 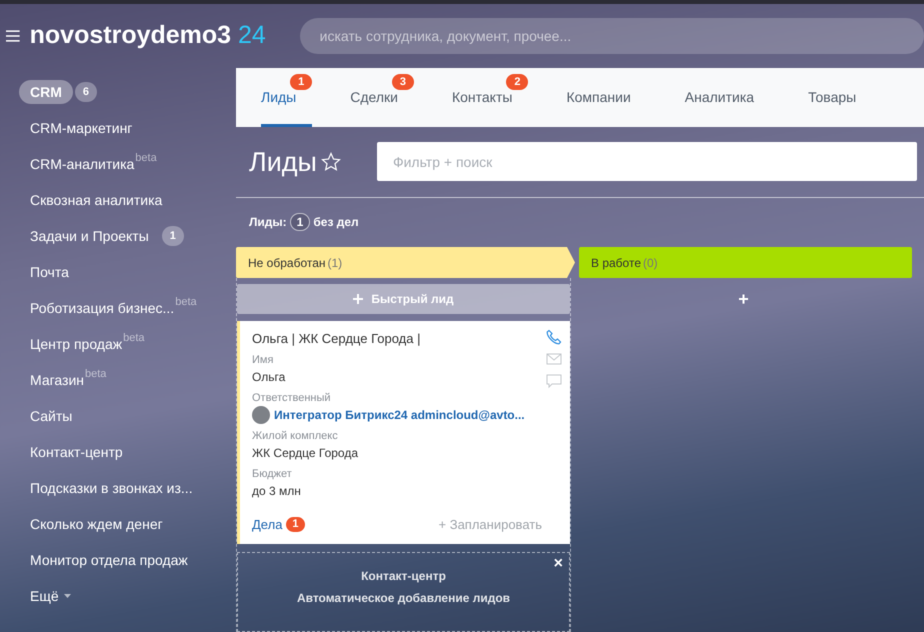 I want to click on tab: Компании, so click(x=606, y=97).